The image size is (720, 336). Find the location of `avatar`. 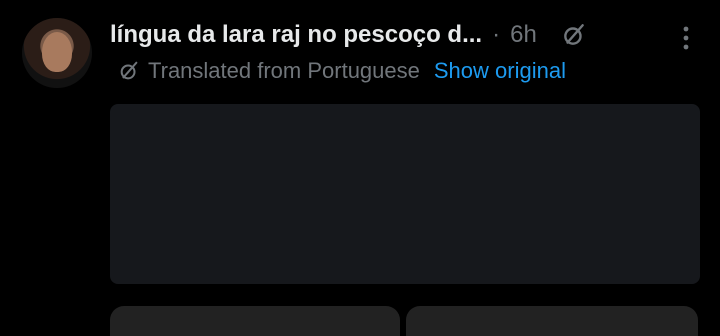

avatar is located at coordinates (57, 53).